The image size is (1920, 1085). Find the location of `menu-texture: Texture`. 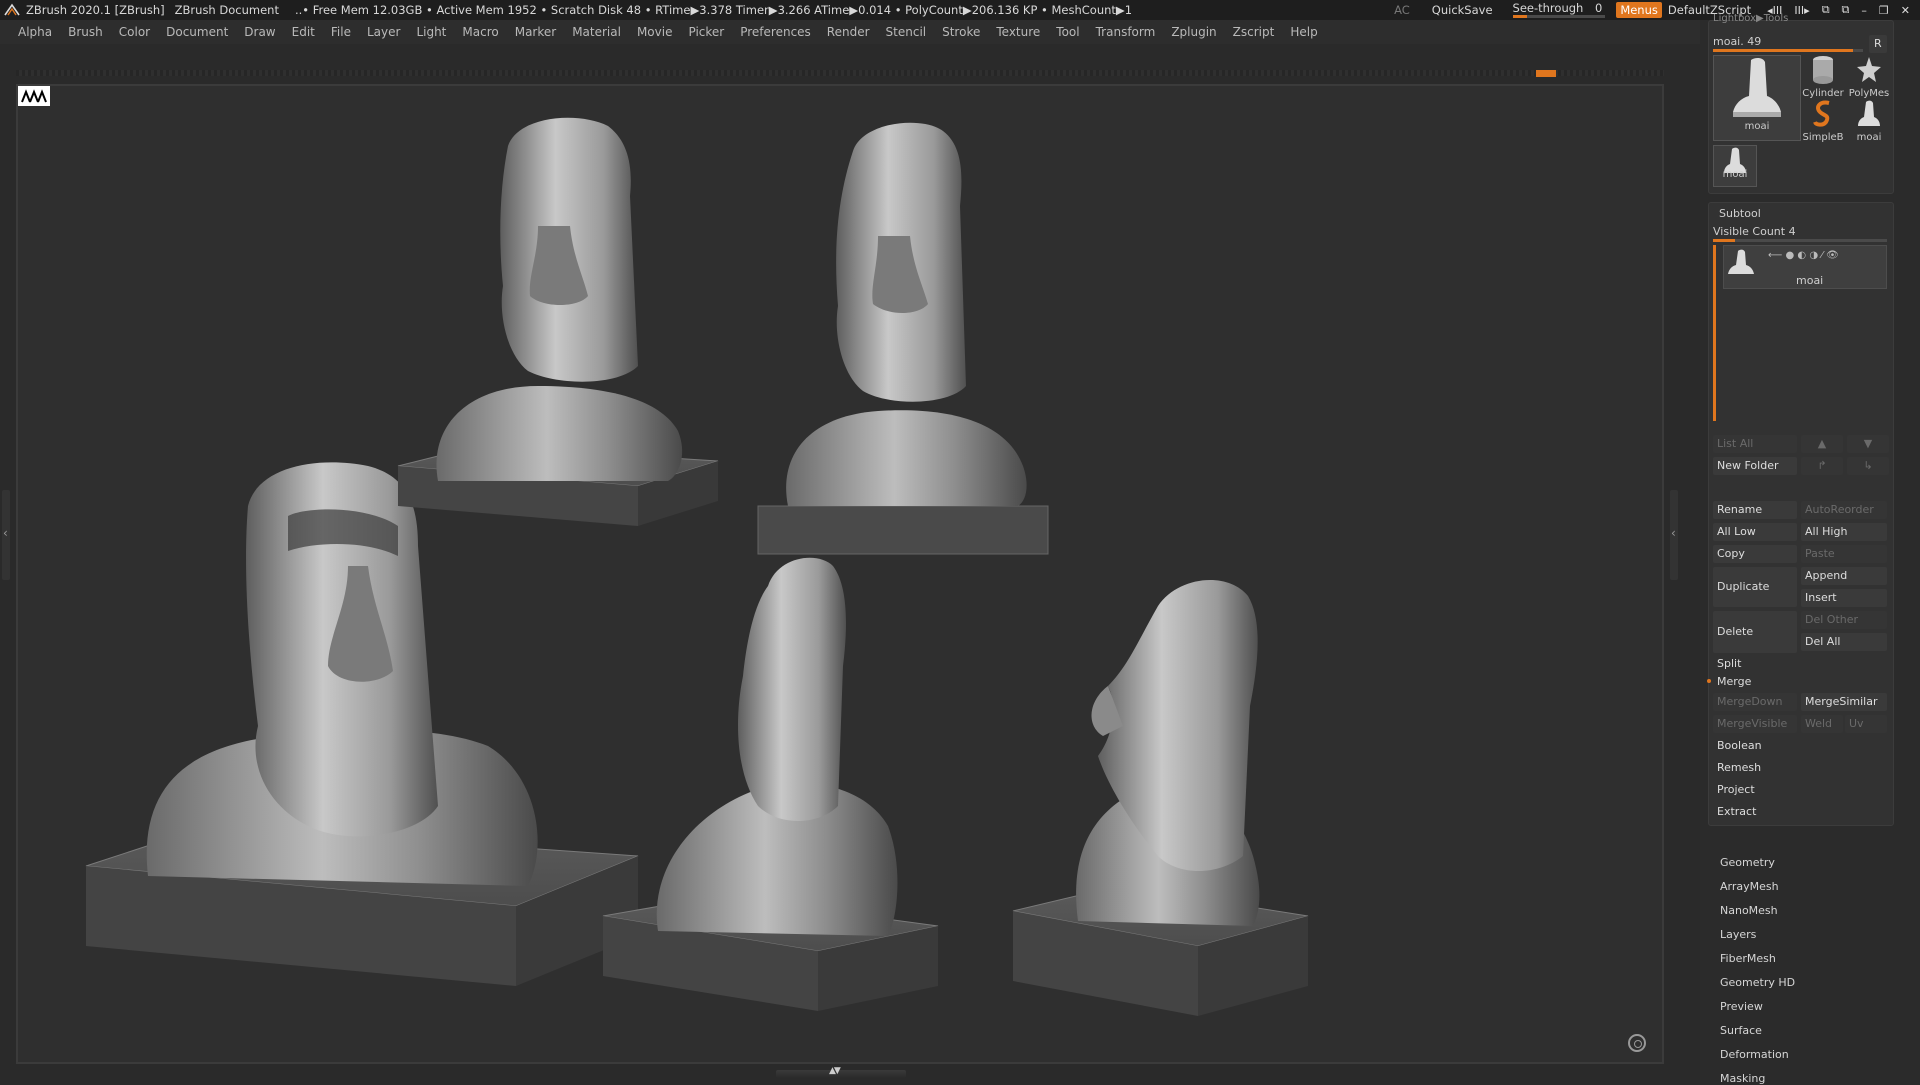

menu-texture: Texture is located at coordinates (1018, 32).